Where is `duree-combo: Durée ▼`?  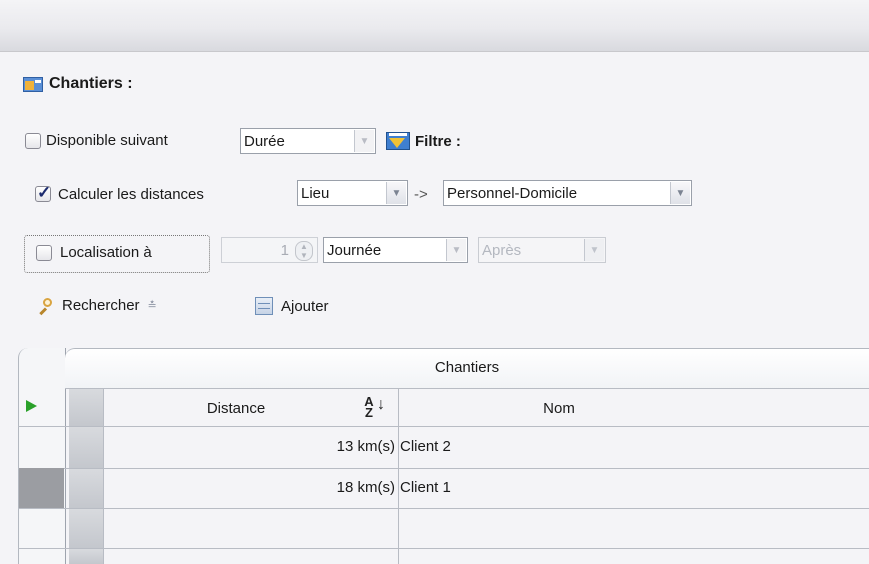
duree-combo: Durée ▼ is located at coordinates (308, 141).